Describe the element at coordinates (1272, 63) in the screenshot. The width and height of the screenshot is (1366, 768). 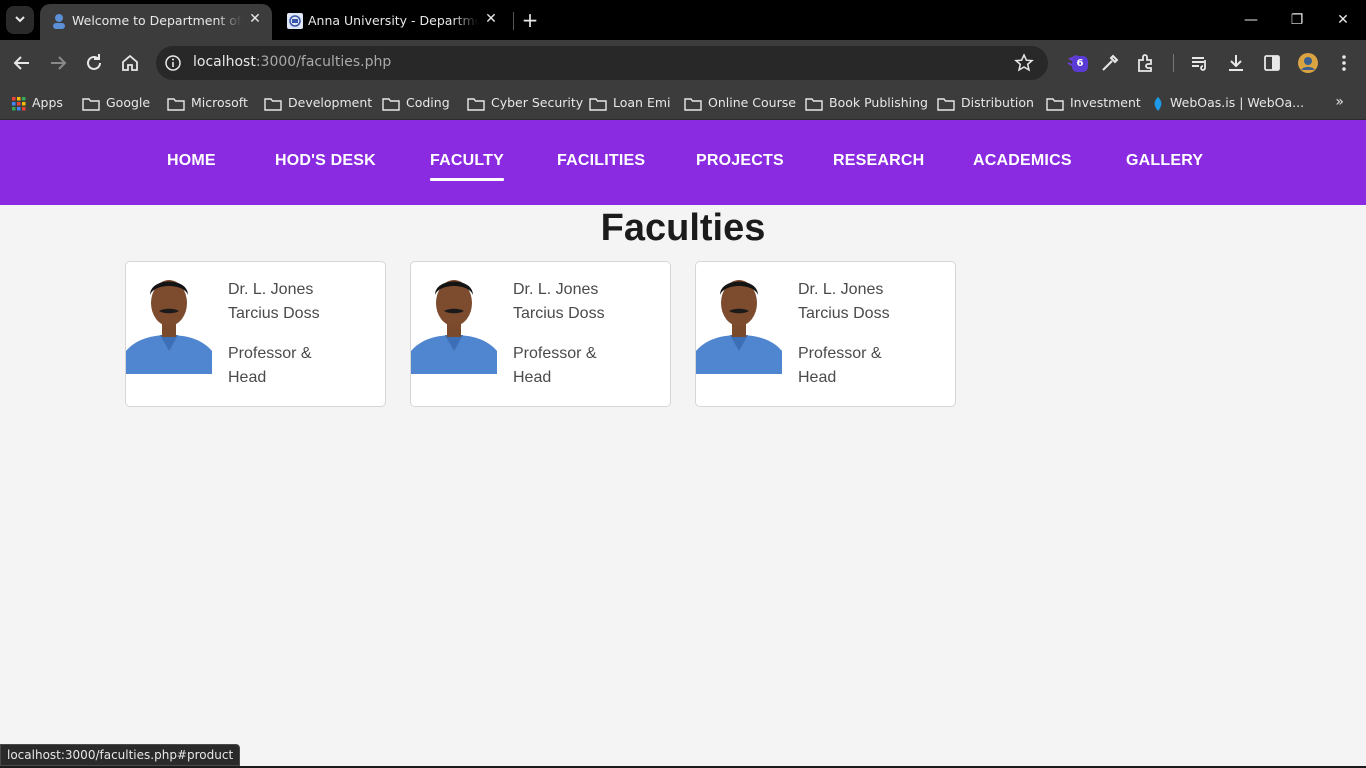
I see `side-panel-icon` at that location.